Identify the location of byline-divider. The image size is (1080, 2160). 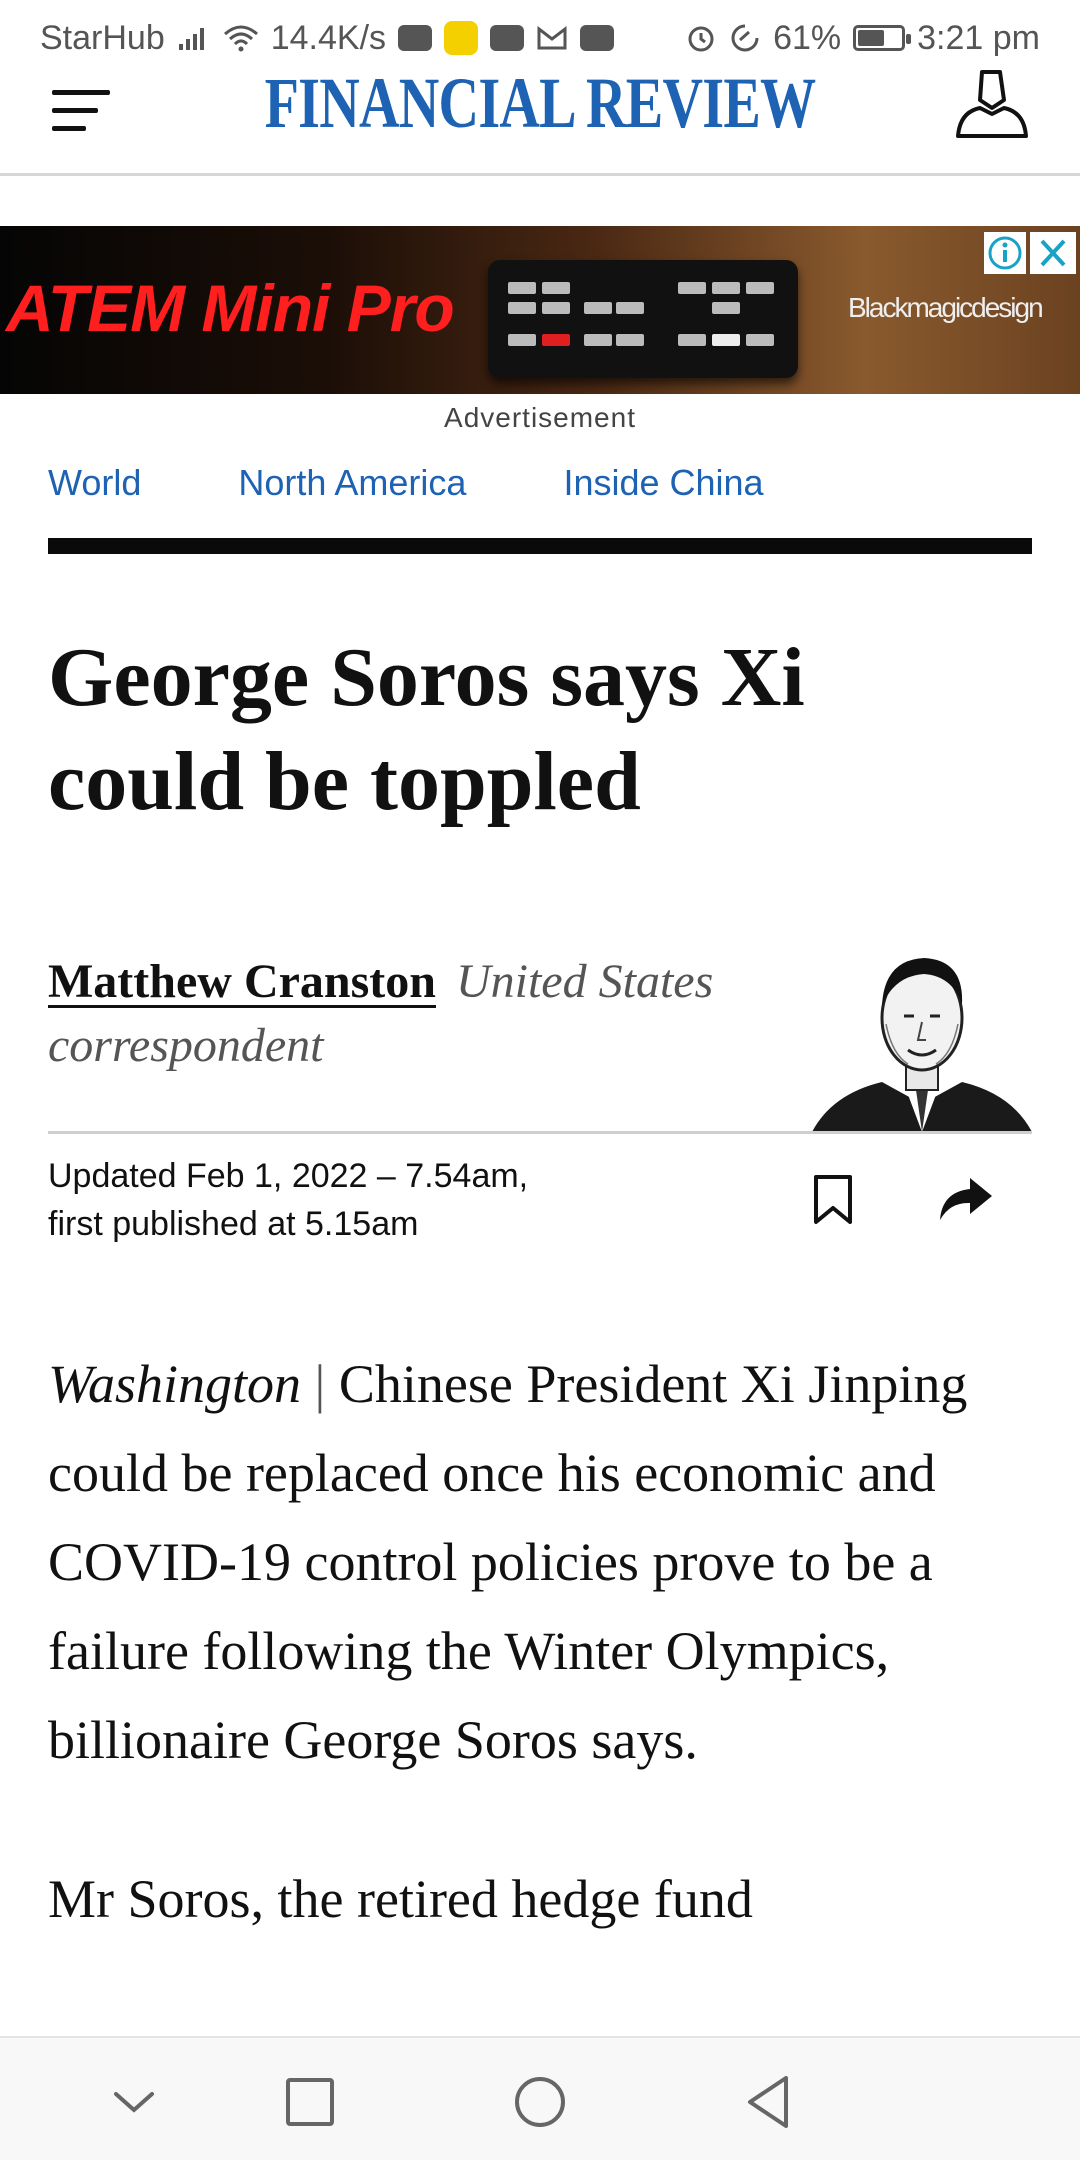
(540, 1132).